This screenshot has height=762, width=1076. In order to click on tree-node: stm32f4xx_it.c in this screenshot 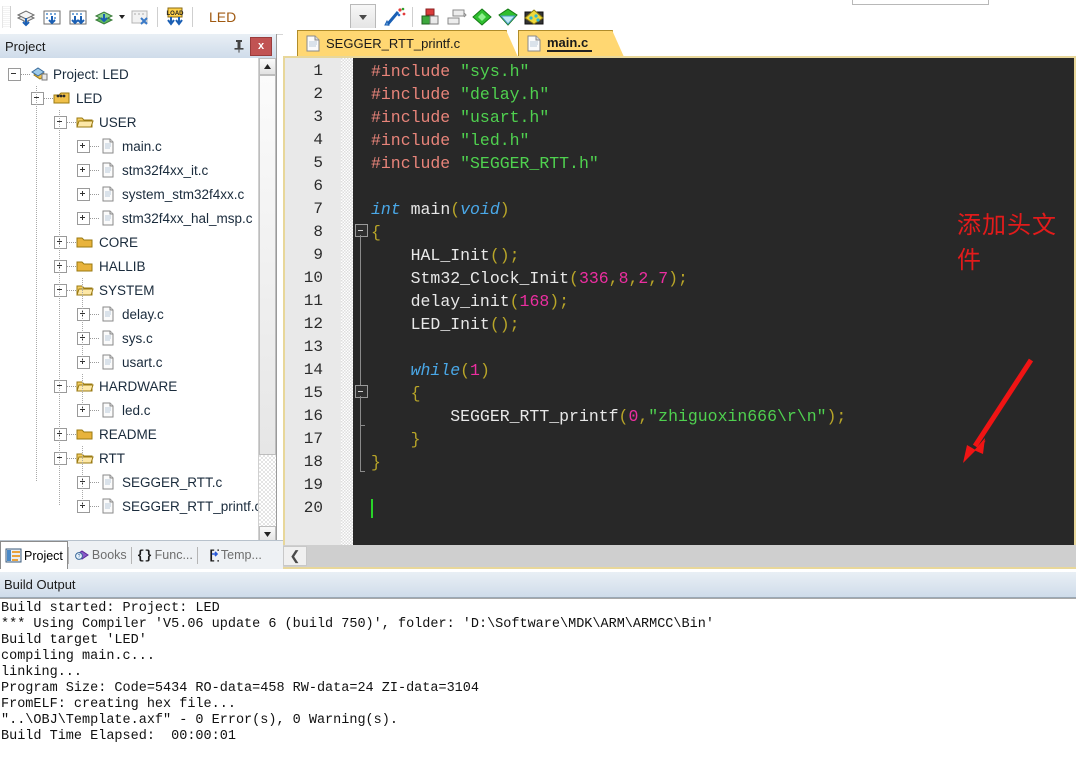, I will do `click(129, 170)`.